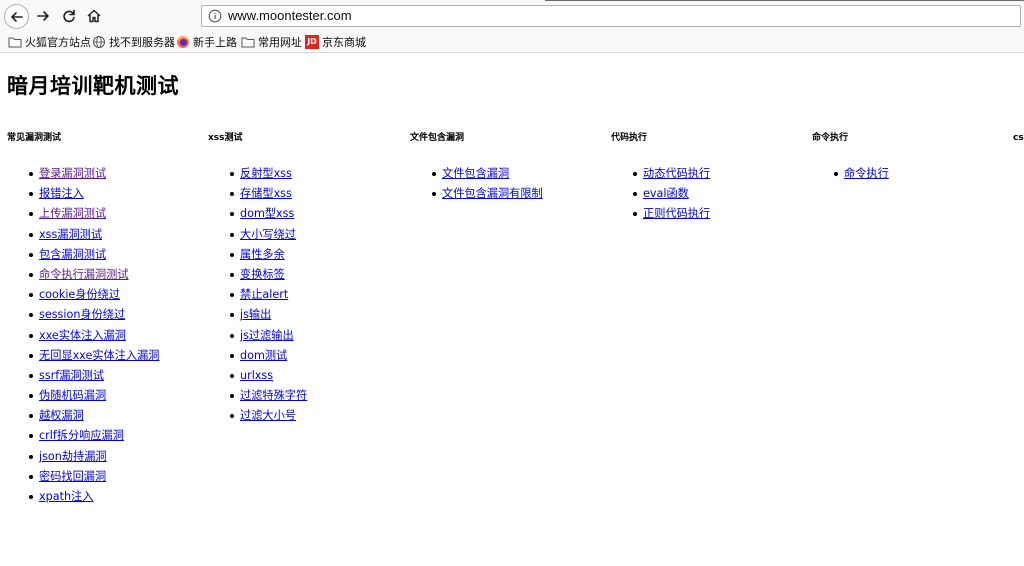  I want to click on list-item: 反射型xss, so click(268, 177).